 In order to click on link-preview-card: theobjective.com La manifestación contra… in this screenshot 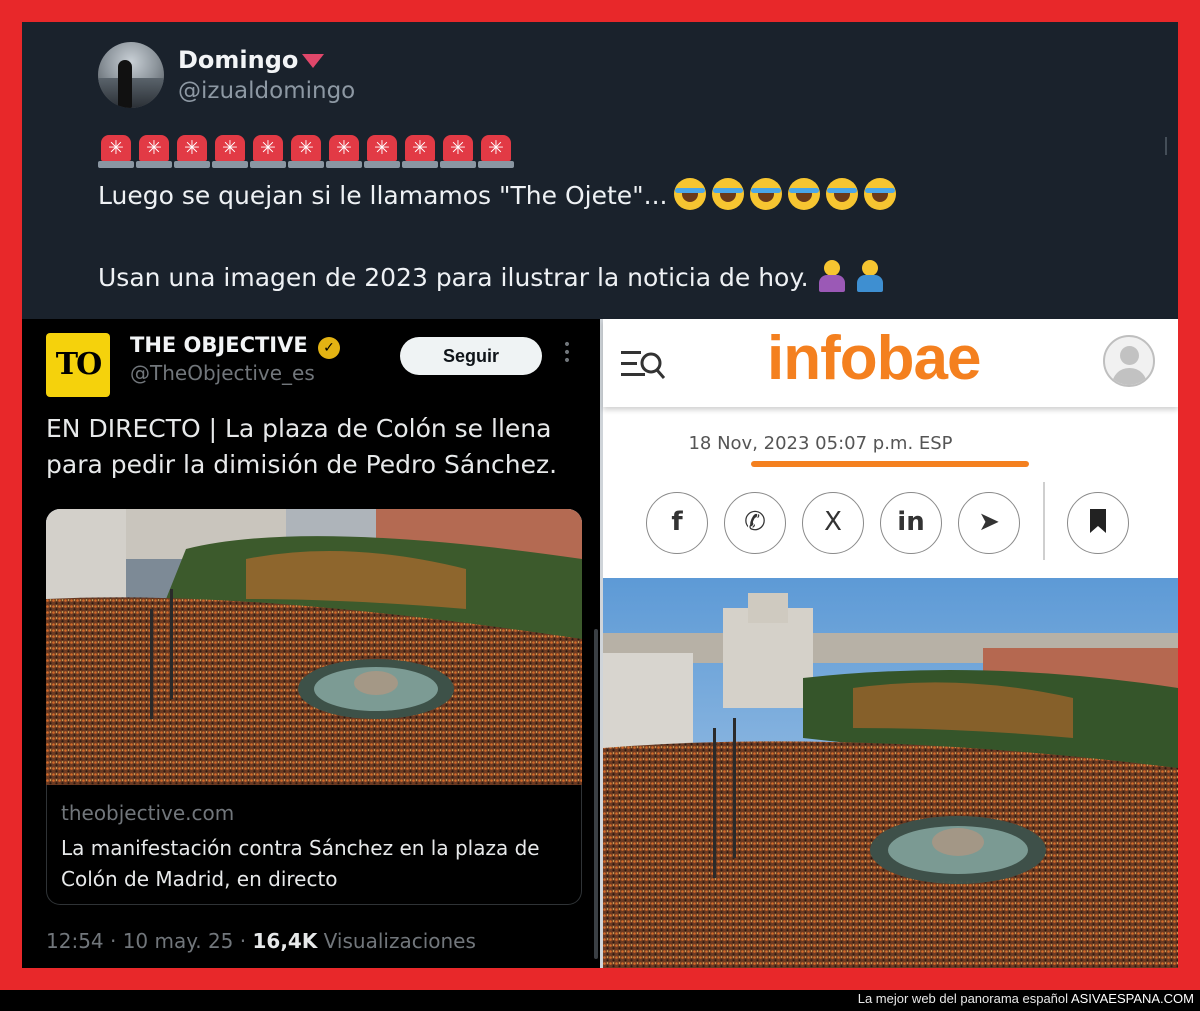, I will do `click(314, 845)`.